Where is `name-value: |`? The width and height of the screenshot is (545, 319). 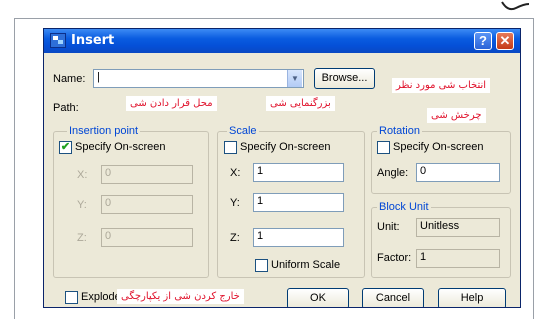
name-value: | is located at coordinates (98, 77).